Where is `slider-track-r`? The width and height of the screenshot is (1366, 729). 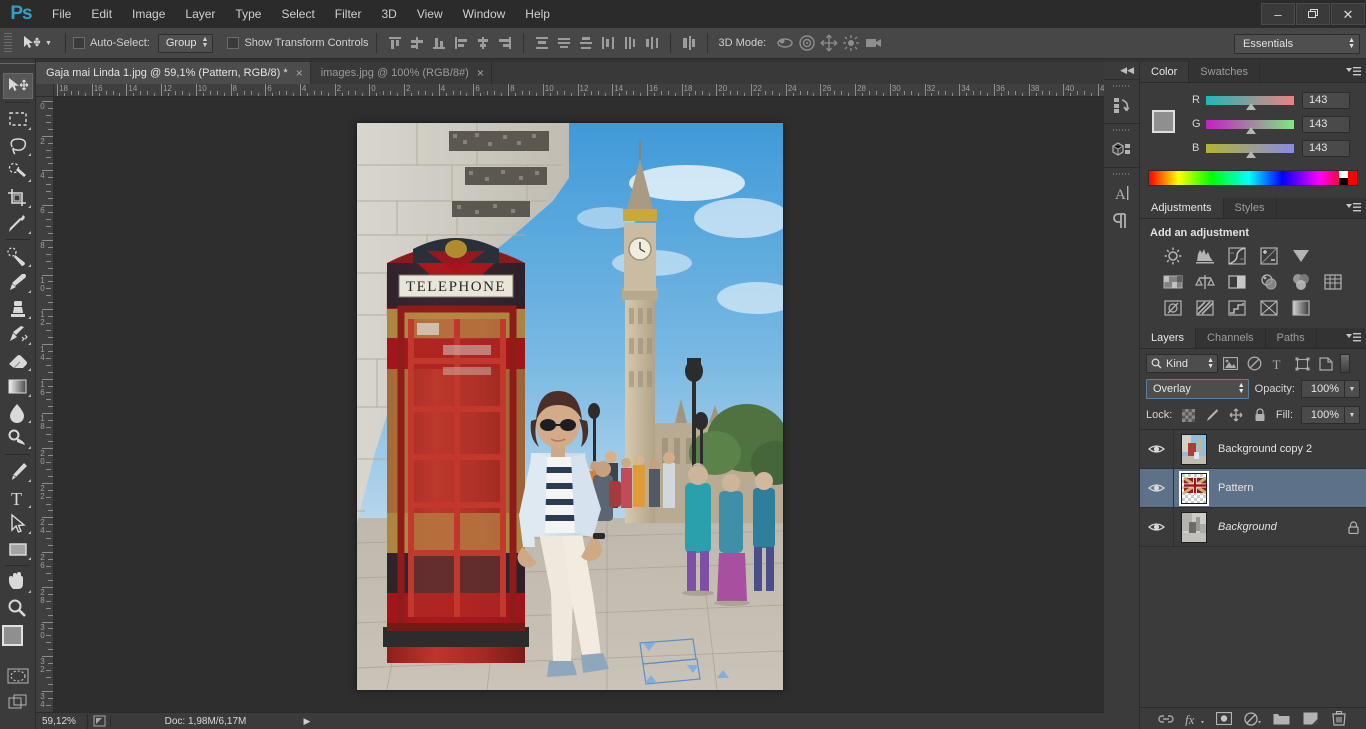
slider-track-r is located at coordinates (1250, 102).